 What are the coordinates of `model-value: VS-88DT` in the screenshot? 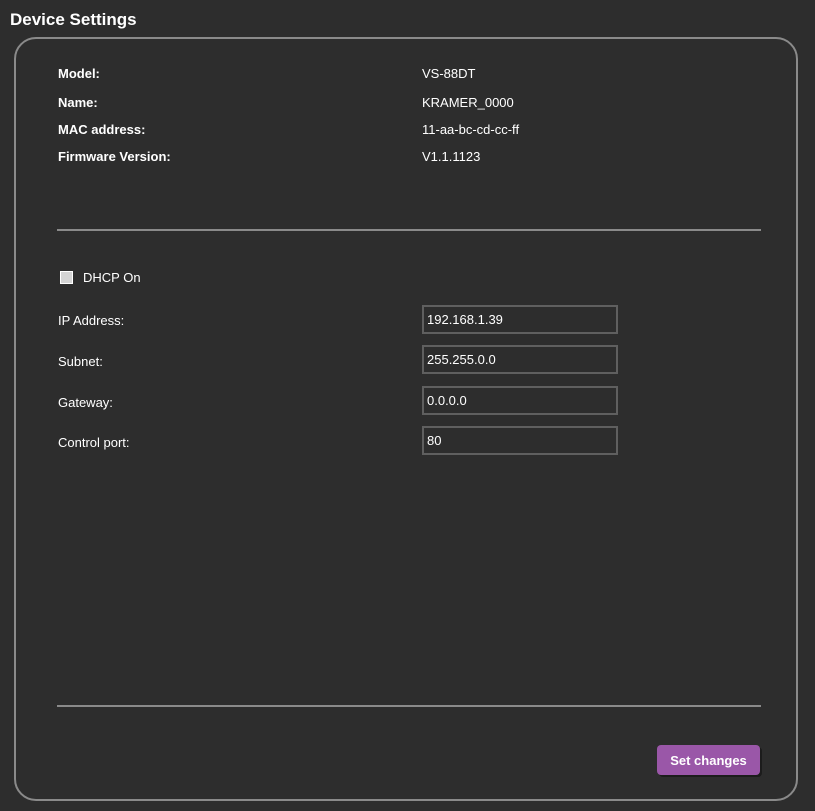 It's located at (449, 73).